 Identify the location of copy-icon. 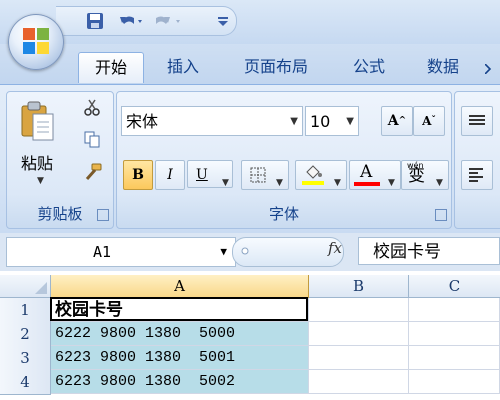
(92, 139).